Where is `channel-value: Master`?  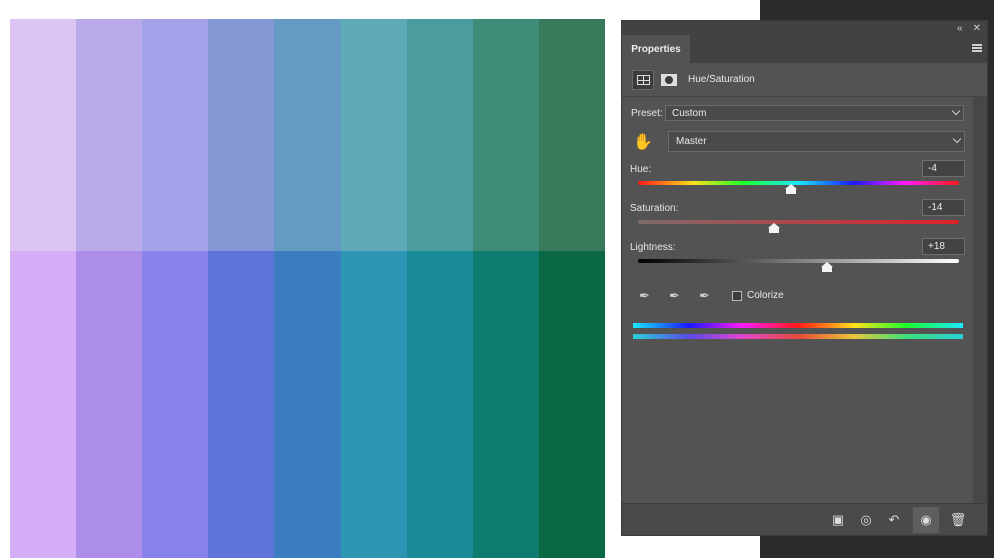
channel-value: Master is located at coordinates (691, 141).